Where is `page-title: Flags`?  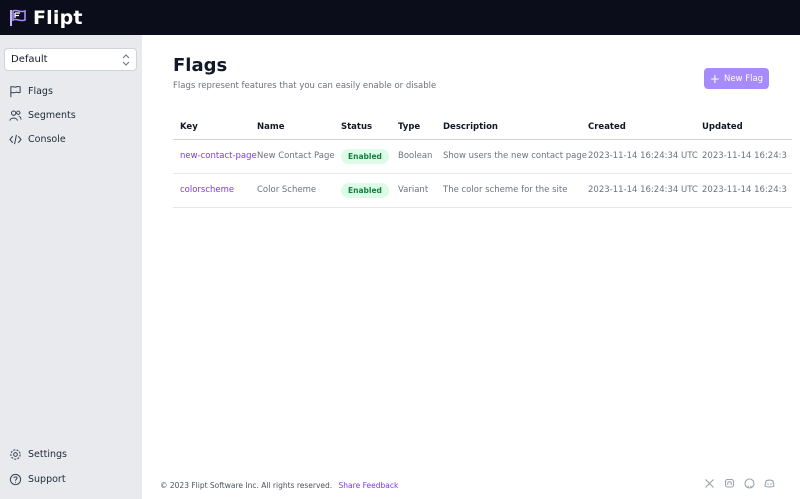
page-title: Flags is located at coordinates (200, 65).